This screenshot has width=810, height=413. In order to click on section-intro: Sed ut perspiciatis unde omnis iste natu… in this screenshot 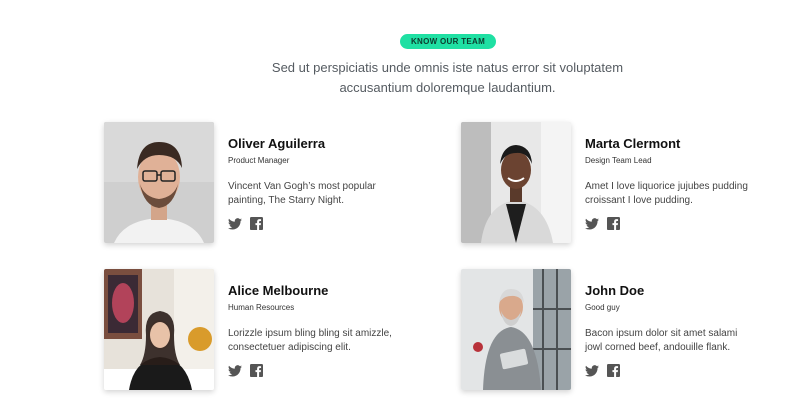, I will do `click(447, 78)`.